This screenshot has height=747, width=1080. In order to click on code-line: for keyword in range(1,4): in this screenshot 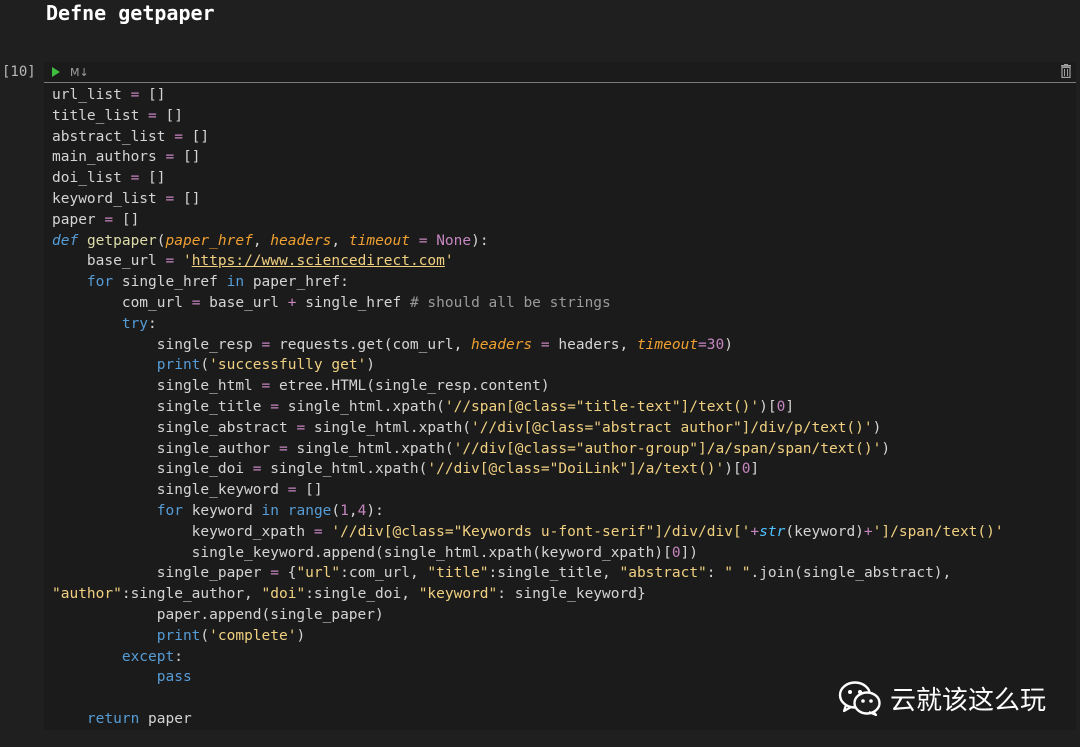, I will do `click(270, 510)`.